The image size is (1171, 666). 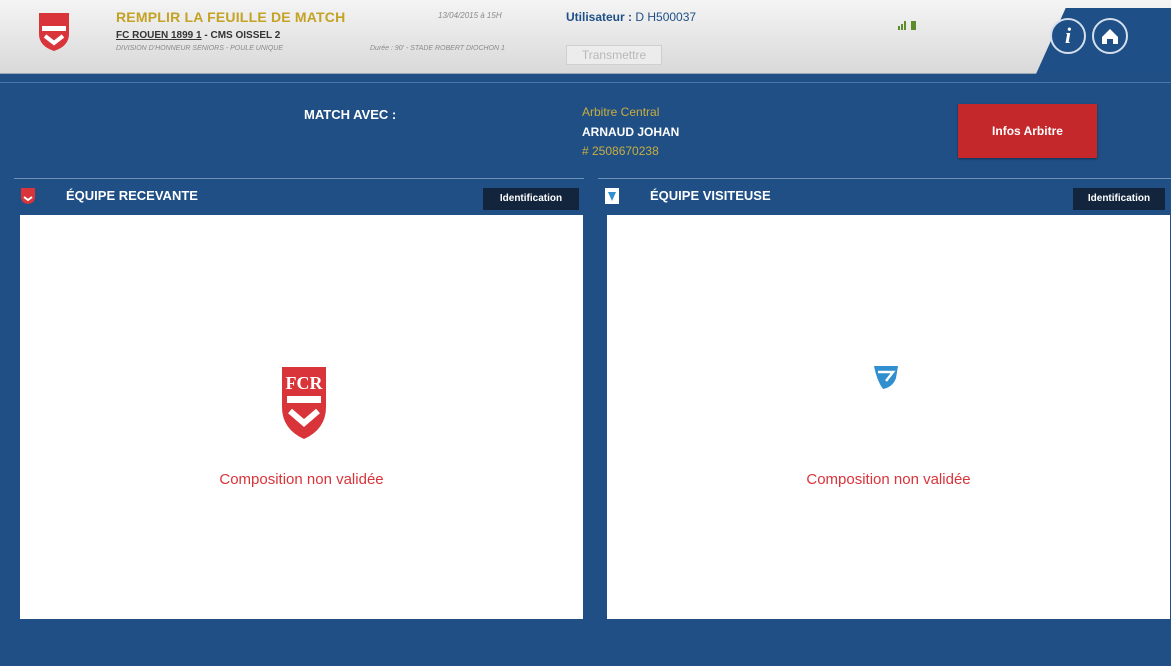 I want to click on fc-rouen-logo-small, so click(x=28, y=196).